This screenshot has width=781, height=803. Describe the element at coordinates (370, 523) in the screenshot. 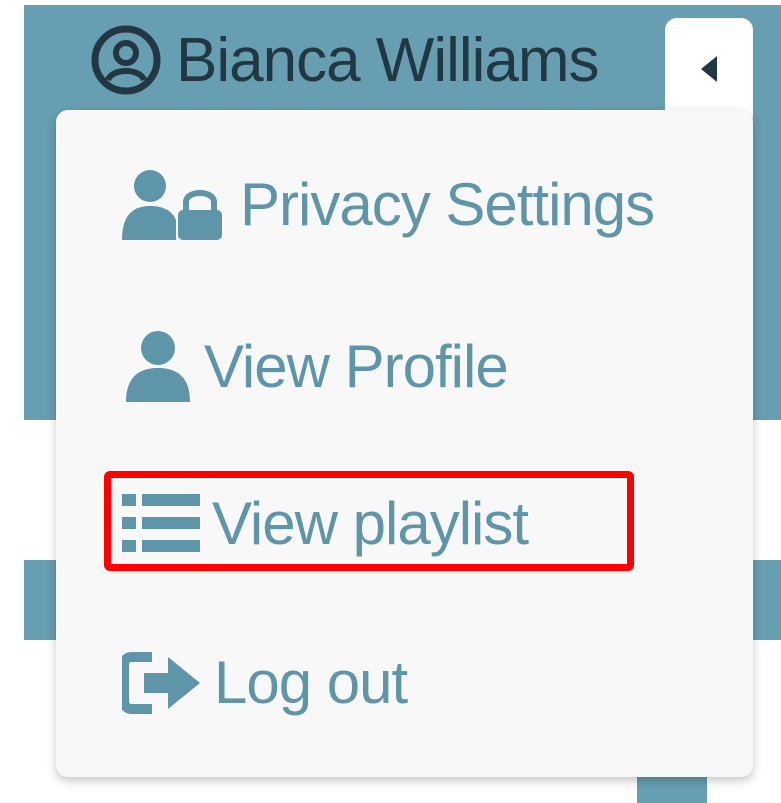

I see `menu-item-label: View playlist` at that location.